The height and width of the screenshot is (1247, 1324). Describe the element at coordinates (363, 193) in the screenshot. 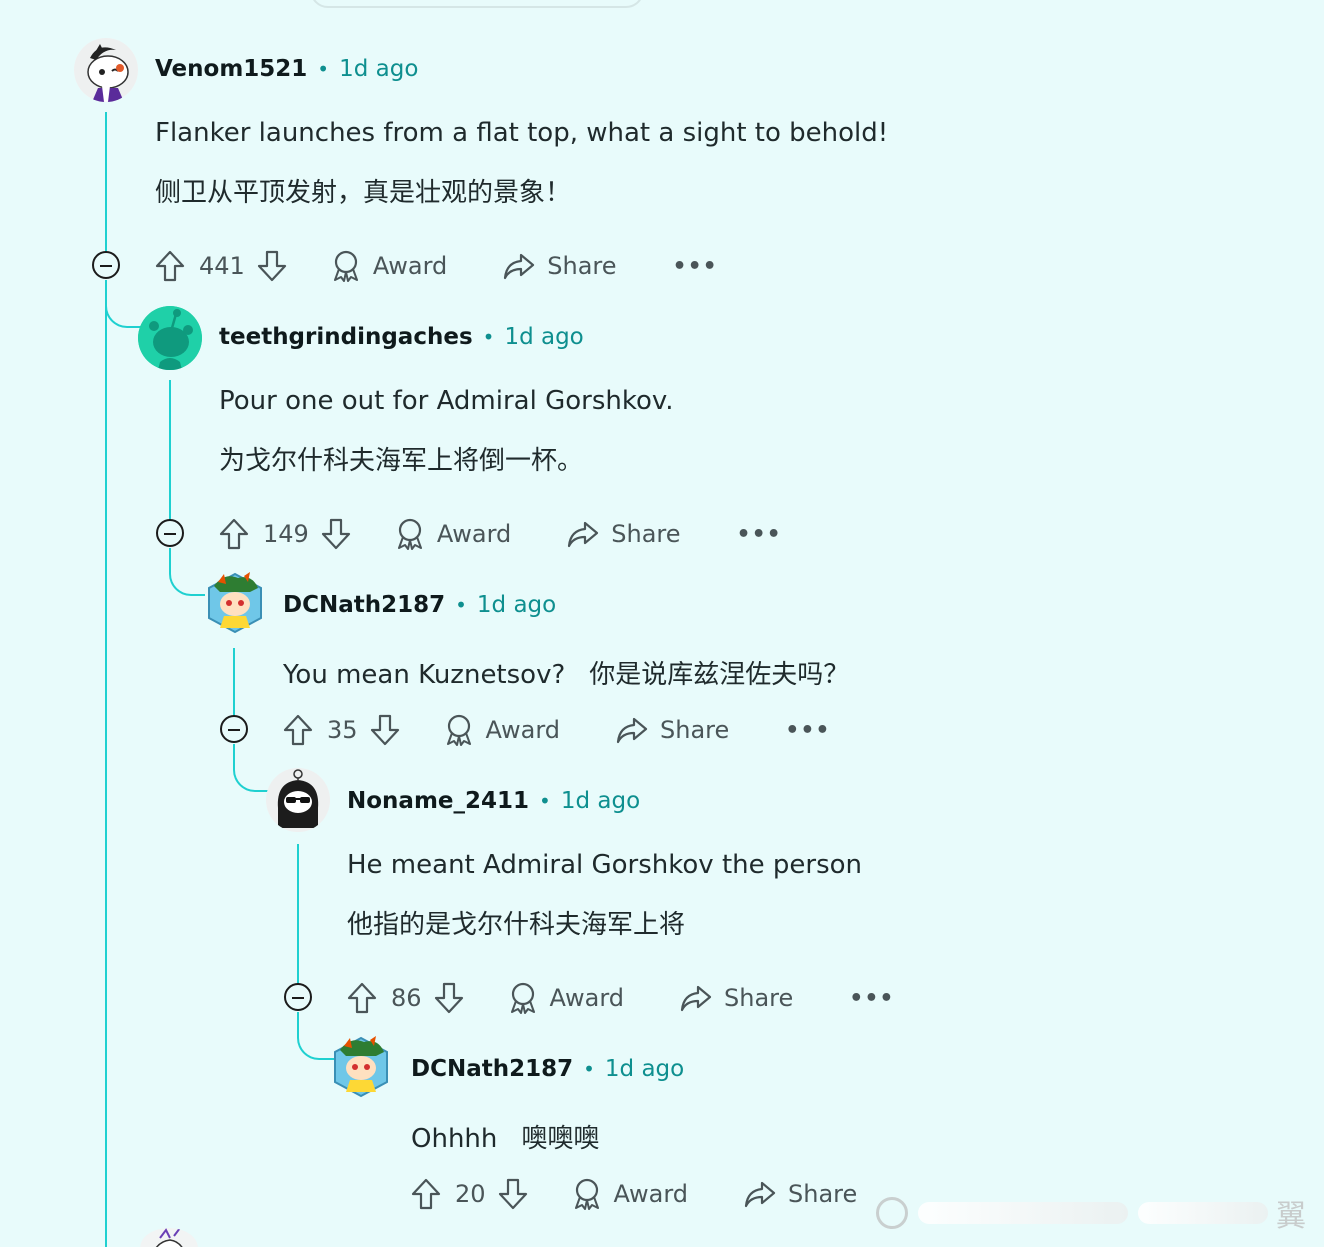

I see `comment-text-zh: 侧卫从平顶发射，真是壮观的景象！` at that location.